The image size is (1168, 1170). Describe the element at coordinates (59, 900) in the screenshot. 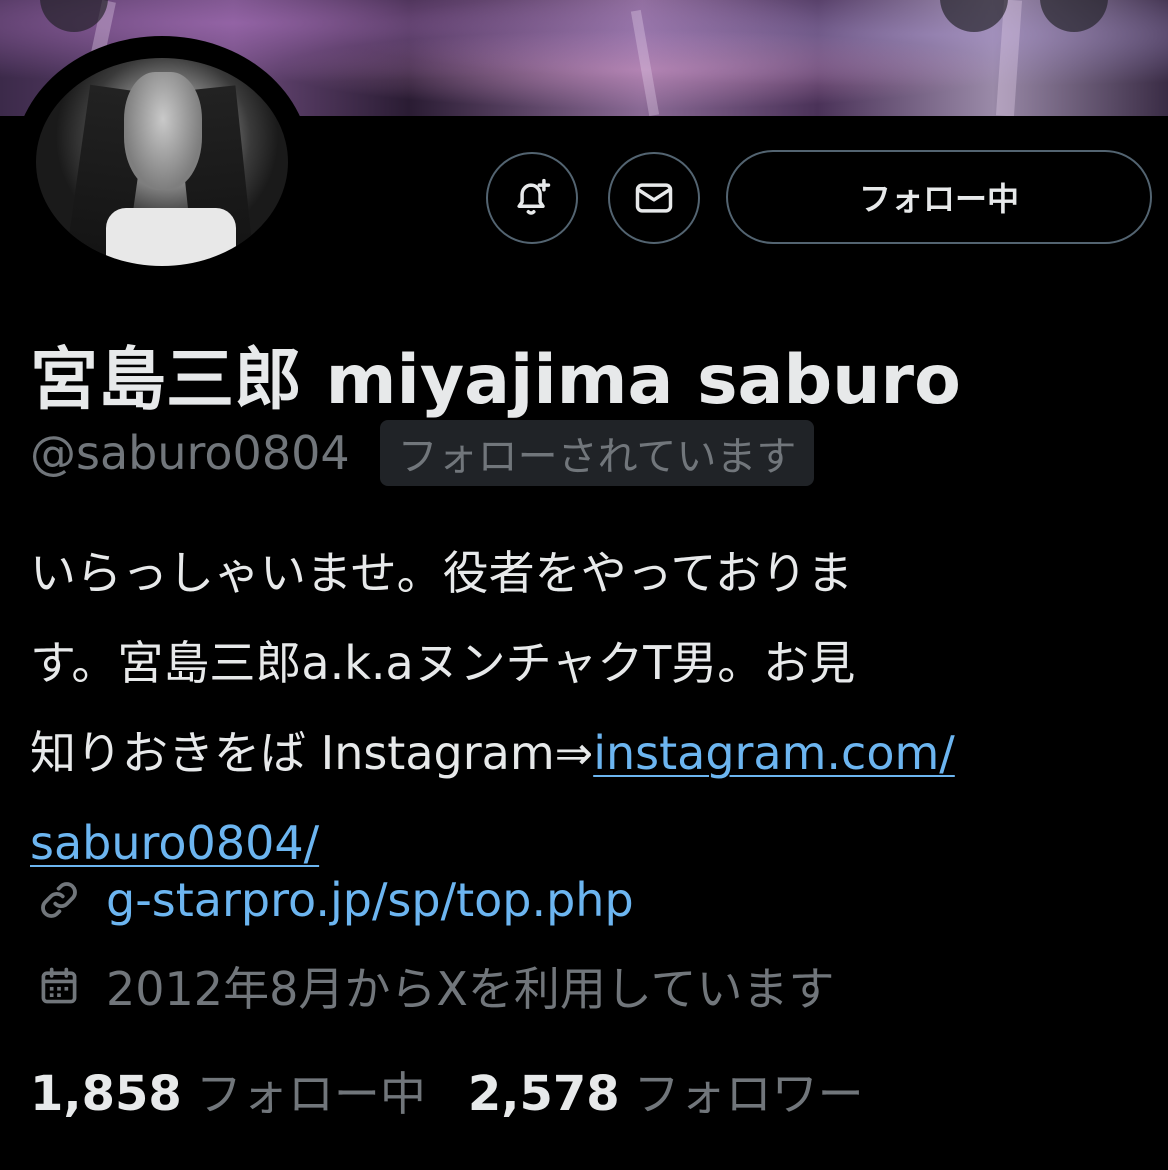

I see `link-icon` at that location.